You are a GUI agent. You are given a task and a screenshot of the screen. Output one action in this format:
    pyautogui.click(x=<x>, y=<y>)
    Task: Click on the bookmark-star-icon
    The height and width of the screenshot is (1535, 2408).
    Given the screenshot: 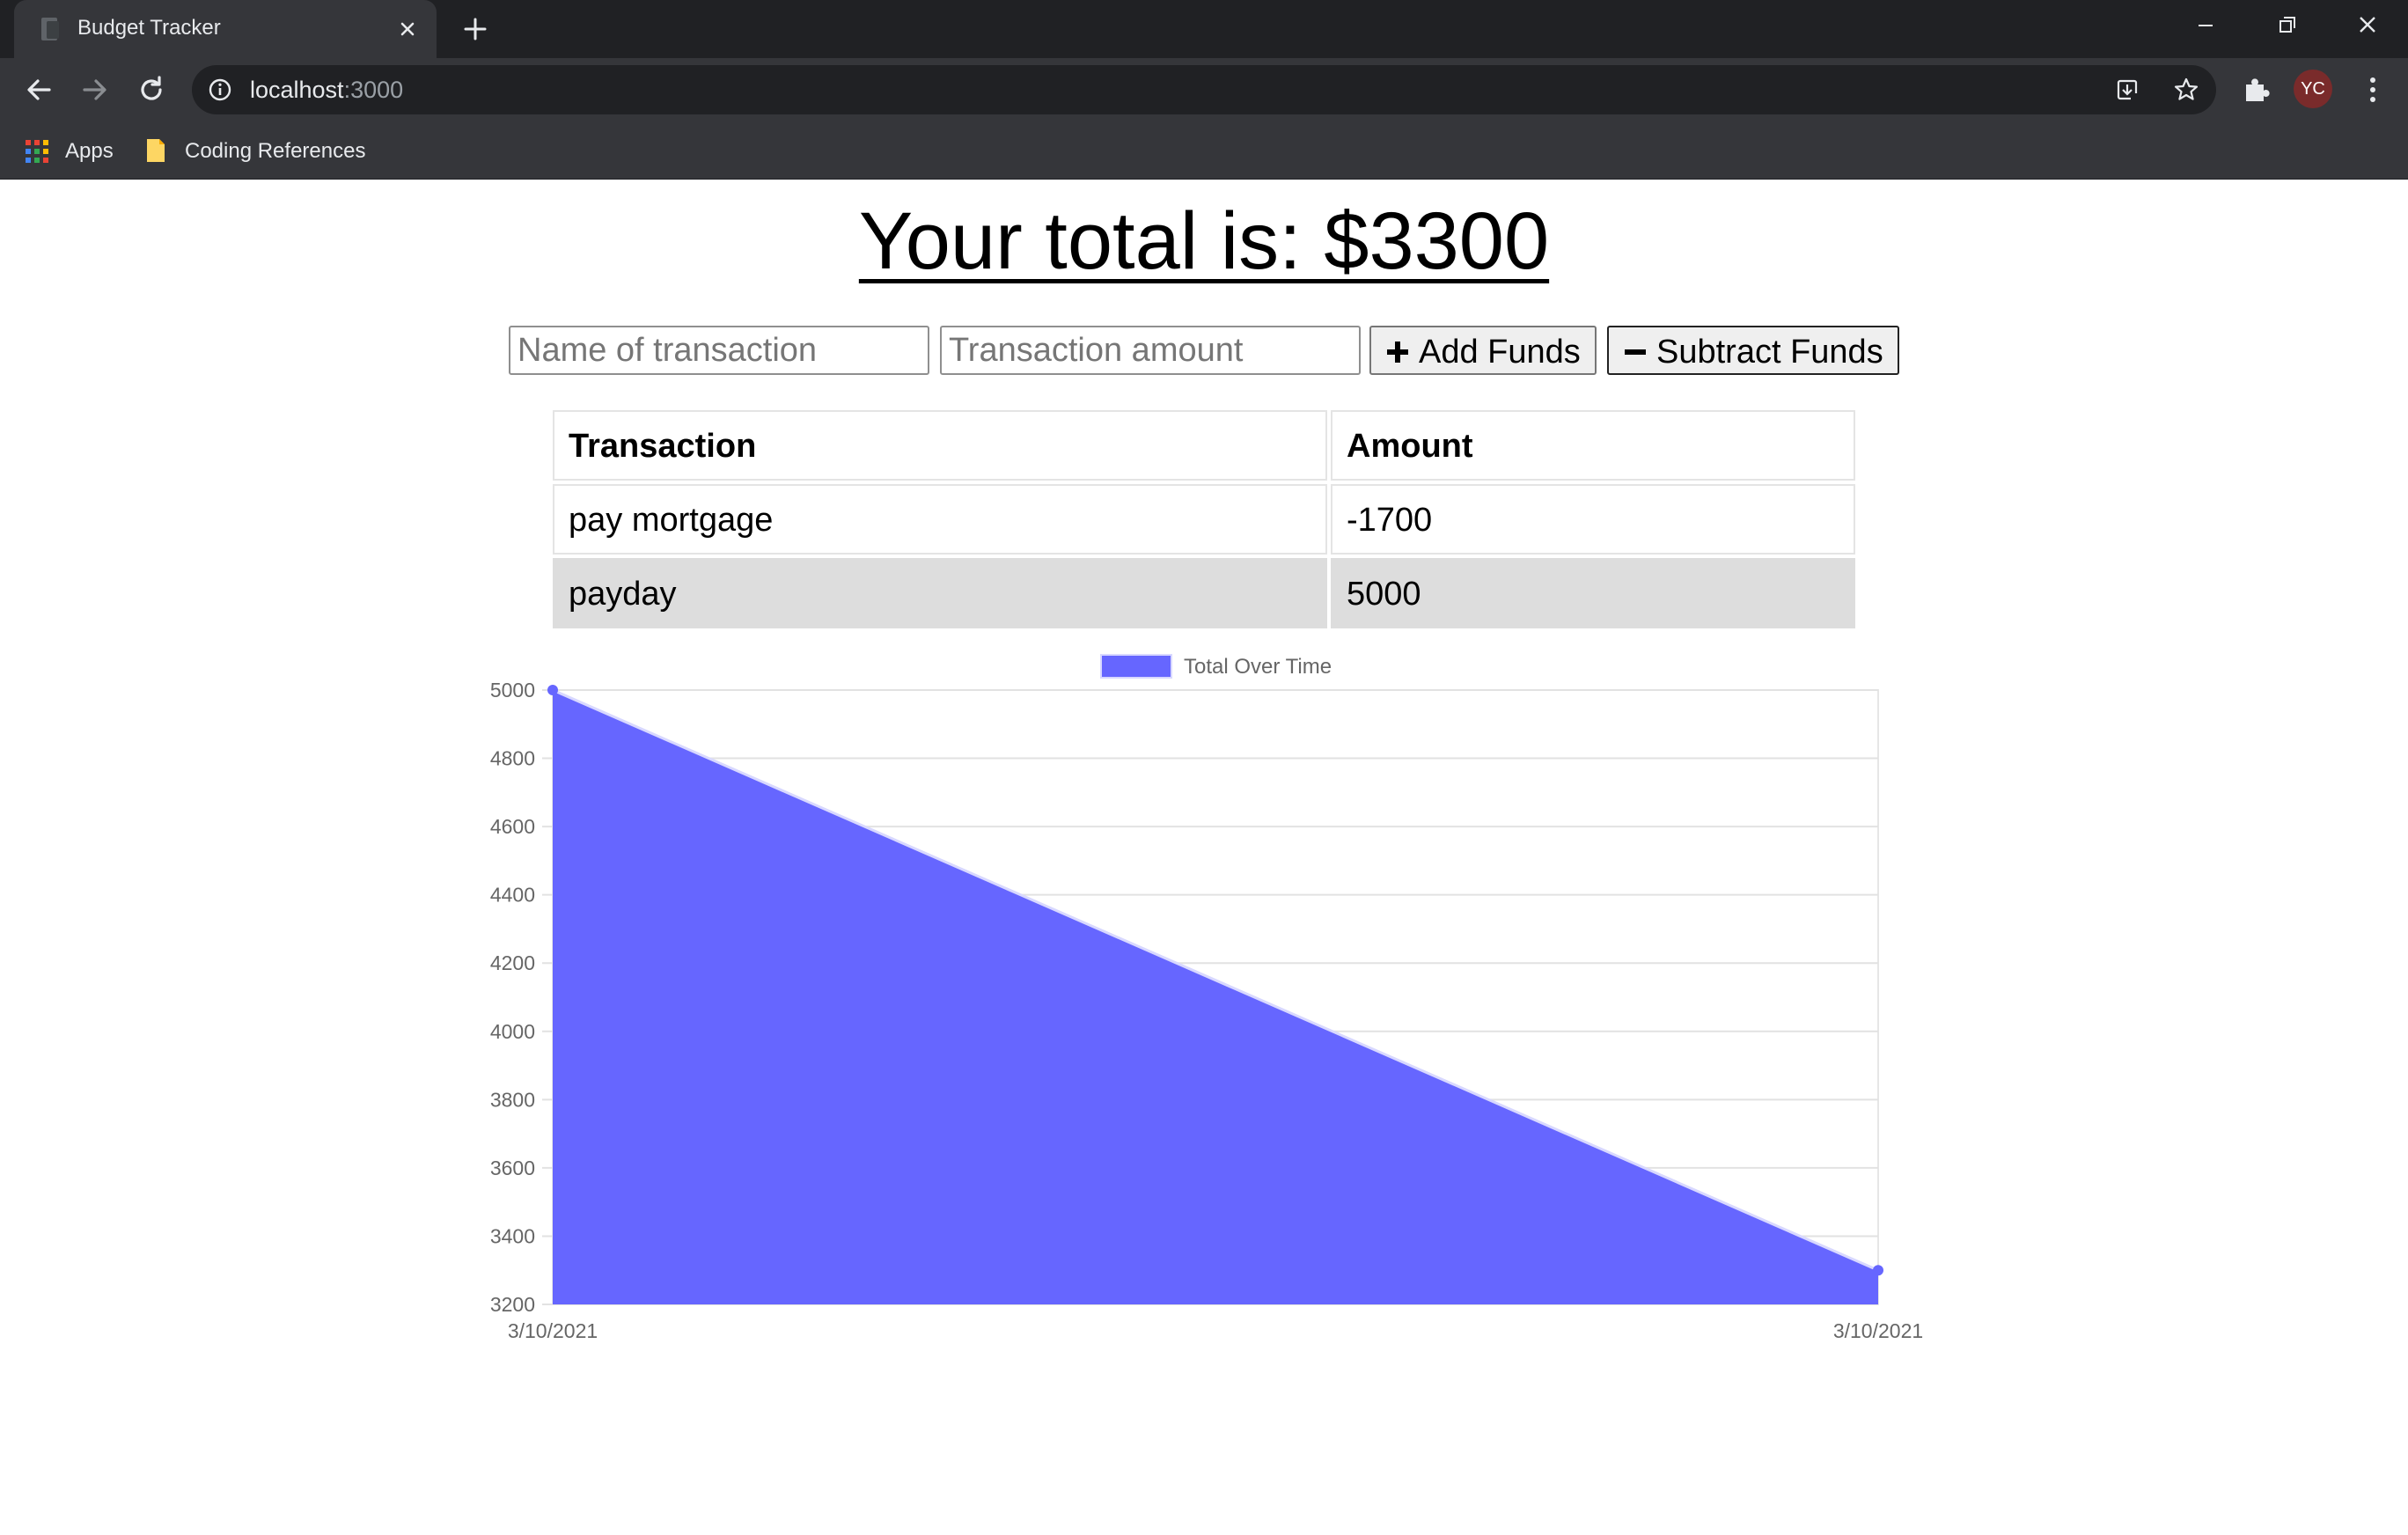 What is the action you would take?
    pyautogui.click(x=2186, y=90)
    